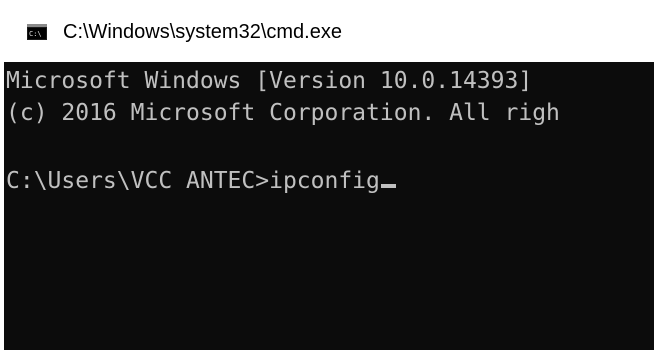 Image resolution: width=654 pixels, height=350 pixels. What do you see at coordinates (202, 32) in the screenshot?
I see `window-title: C:\Windows\system32\cmd.exe` at bounding box center [202, 32].